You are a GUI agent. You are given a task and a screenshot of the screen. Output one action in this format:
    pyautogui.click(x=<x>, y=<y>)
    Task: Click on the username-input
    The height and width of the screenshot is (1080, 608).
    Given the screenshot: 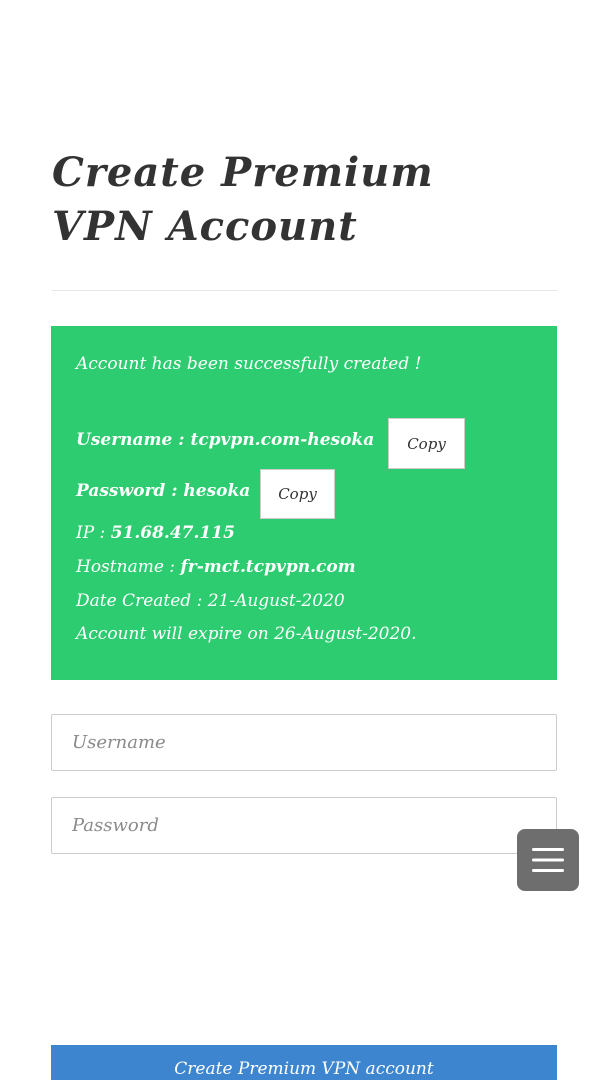 What is the action you would take?
    pyautogui.click(x=304, y=742)
    